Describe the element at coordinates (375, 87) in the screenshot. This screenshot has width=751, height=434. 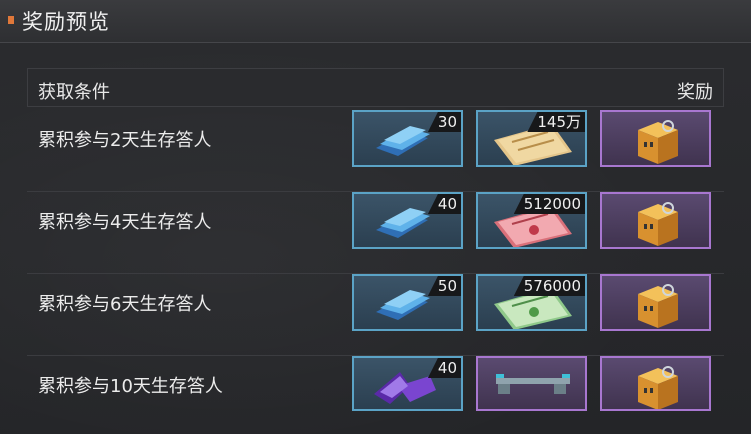
I see `table-header: 获取条件 奖励` at that location.